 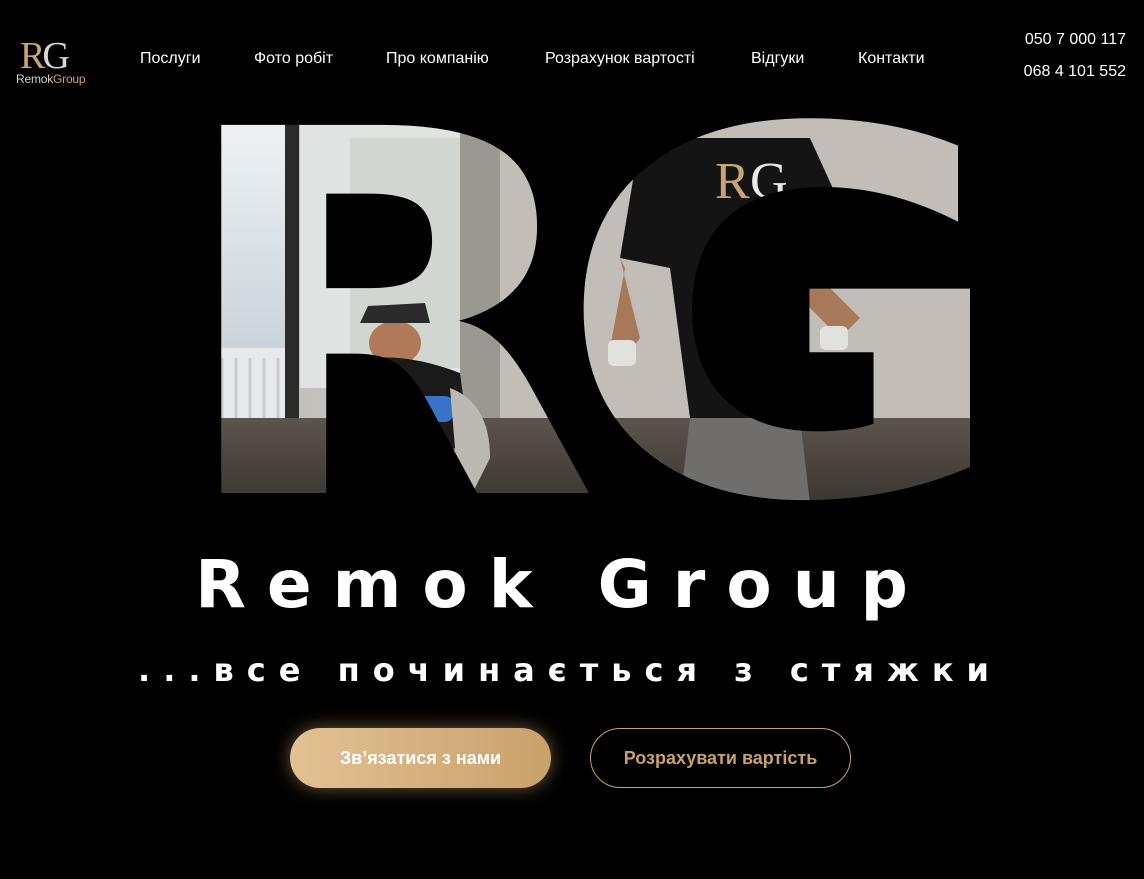 I want to click on hero-tagline: ...все починається з стяжки, so click(x=570, y=670).